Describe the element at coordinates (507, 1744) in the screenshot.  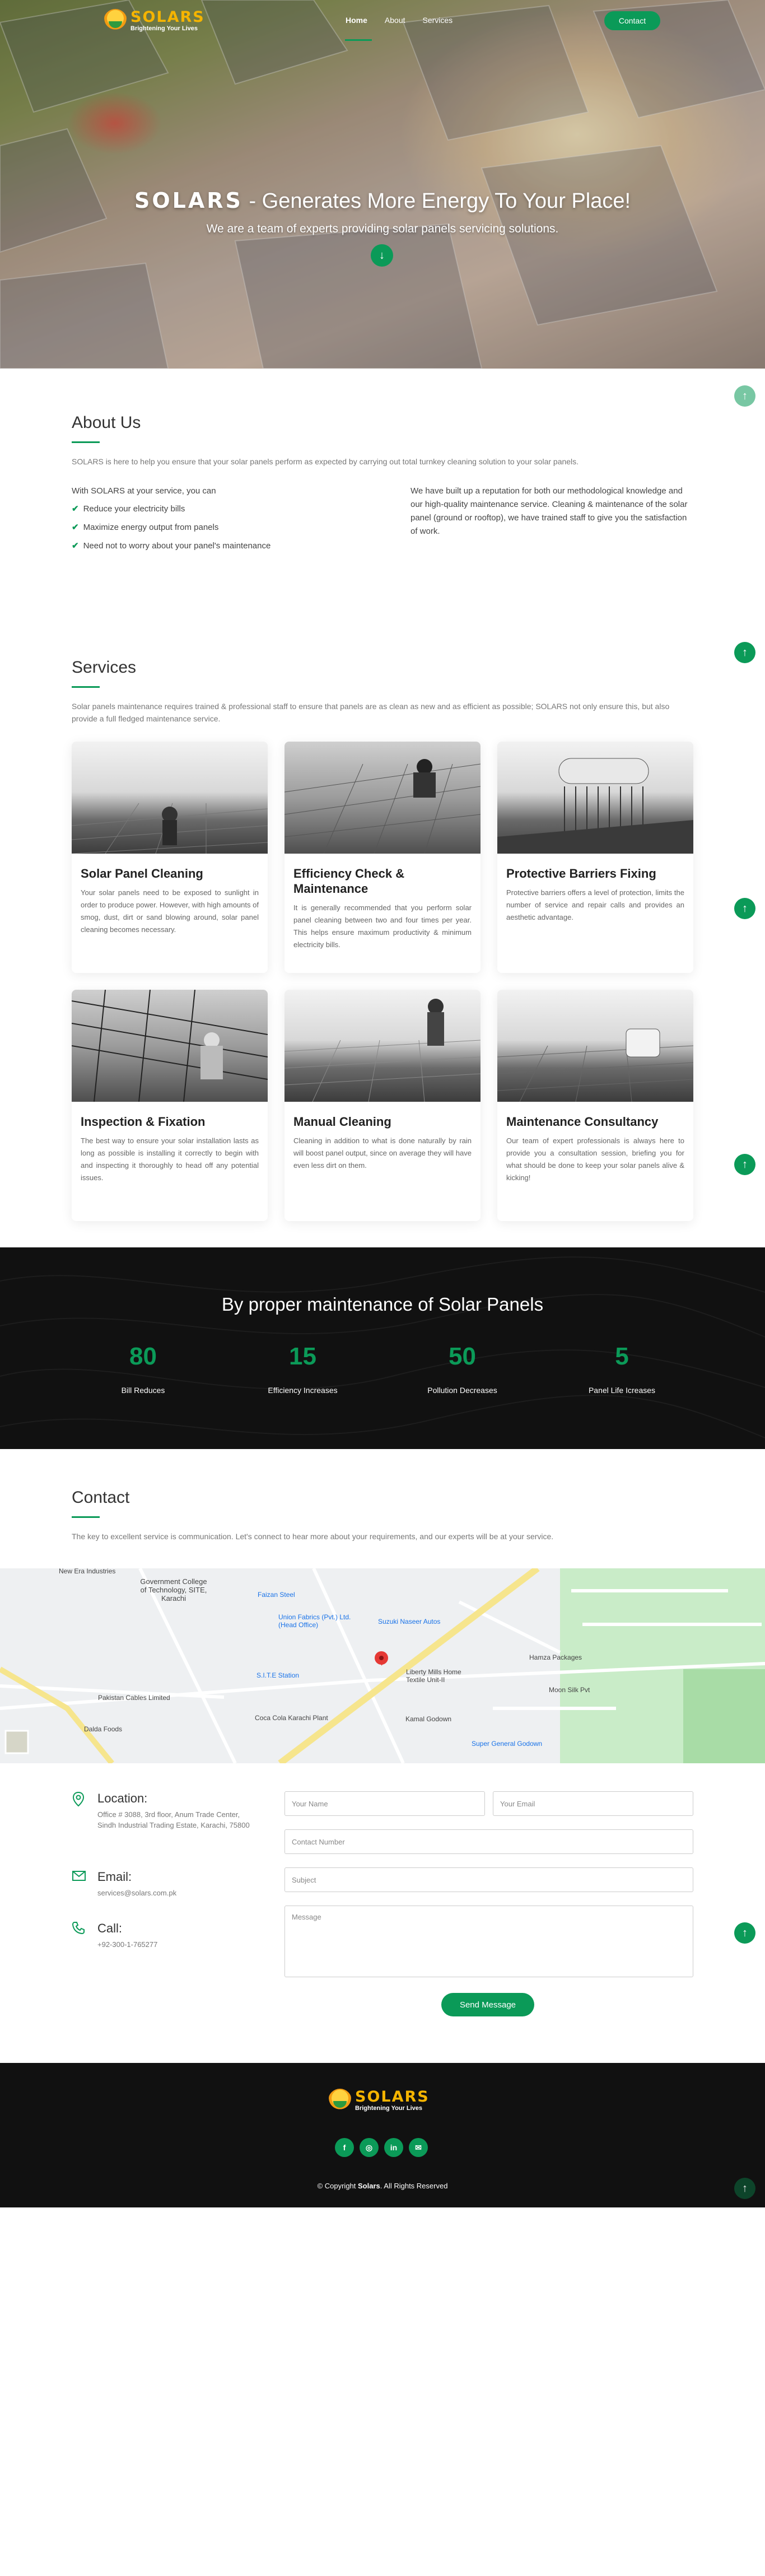
I see `map-label: Super General Godown` at that location.